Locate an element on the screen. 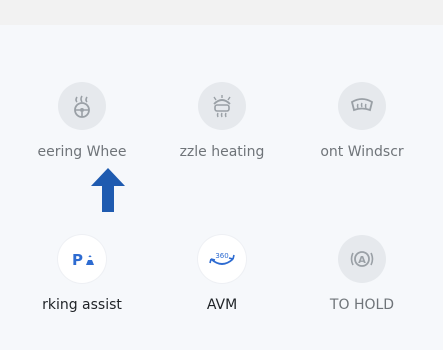 The height and width of the screenshot is (350, 443). tile-label: TO HOLD is located at coordinates (362, 305).